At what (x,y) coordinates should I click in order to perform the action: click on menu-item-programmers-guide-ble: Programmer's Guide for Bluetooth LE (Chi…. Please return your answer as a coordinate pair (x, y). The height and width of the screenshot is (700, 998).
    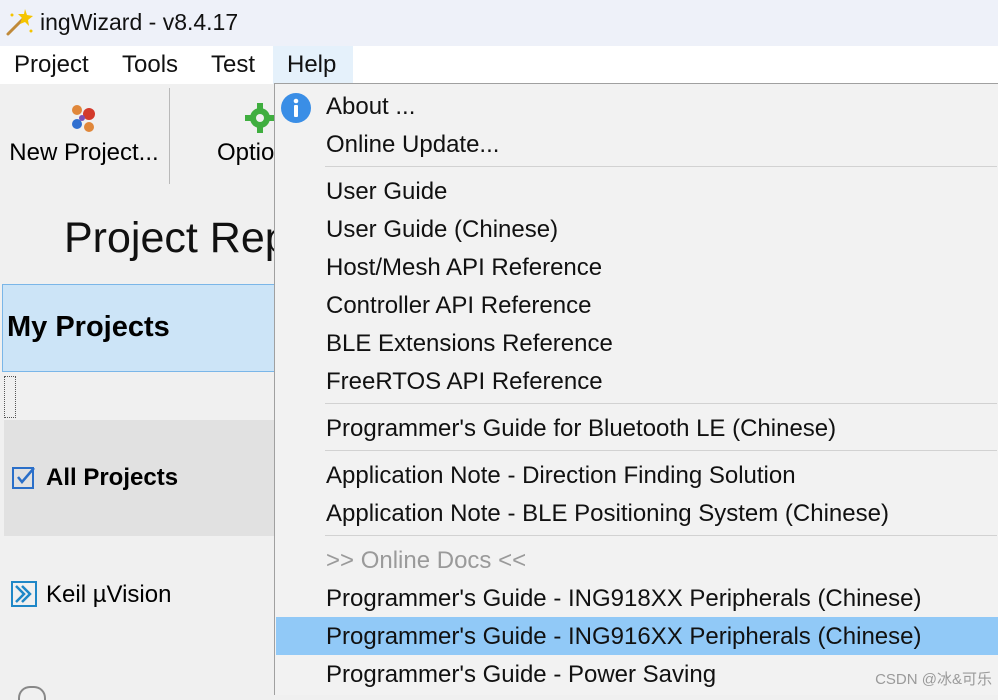
    Looking at the image, I should click on (637, 428).